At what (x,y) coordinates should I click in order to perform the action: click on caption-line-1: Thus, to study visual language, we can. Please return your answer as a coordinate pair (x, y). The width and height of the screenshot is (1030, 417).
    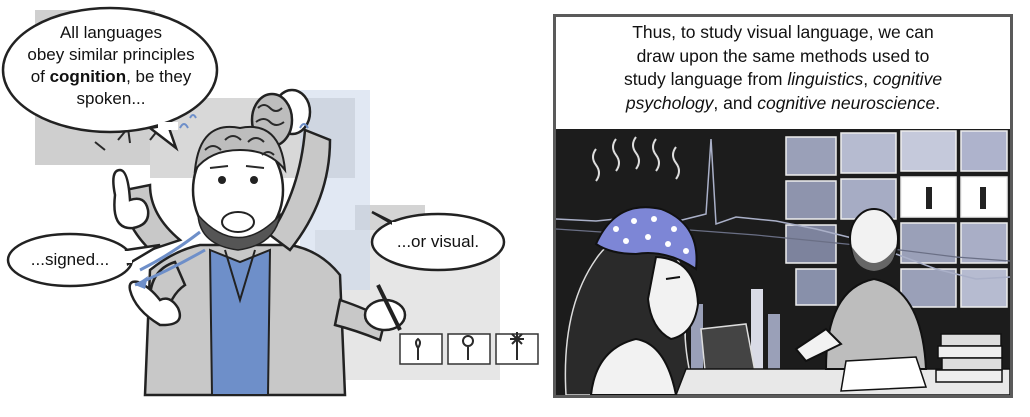
    Looking at the image, I should click on (783, 32).